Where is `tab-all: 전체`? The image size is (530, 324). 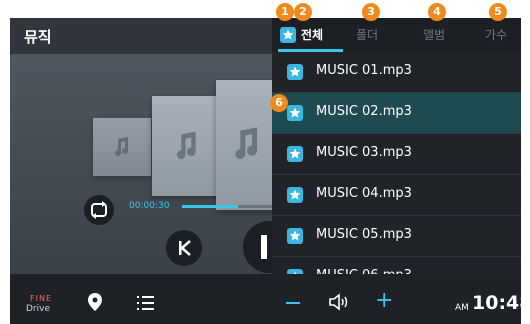
tab-all: 전체 is located at coordinates (312, 34).